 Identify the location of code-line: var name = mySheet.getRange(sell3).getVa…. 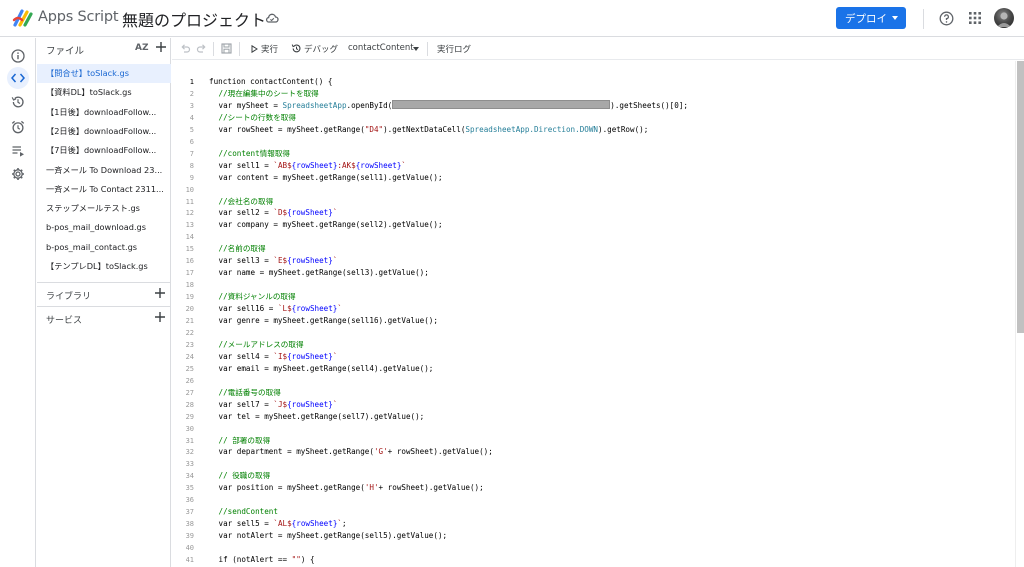
(323, 273).